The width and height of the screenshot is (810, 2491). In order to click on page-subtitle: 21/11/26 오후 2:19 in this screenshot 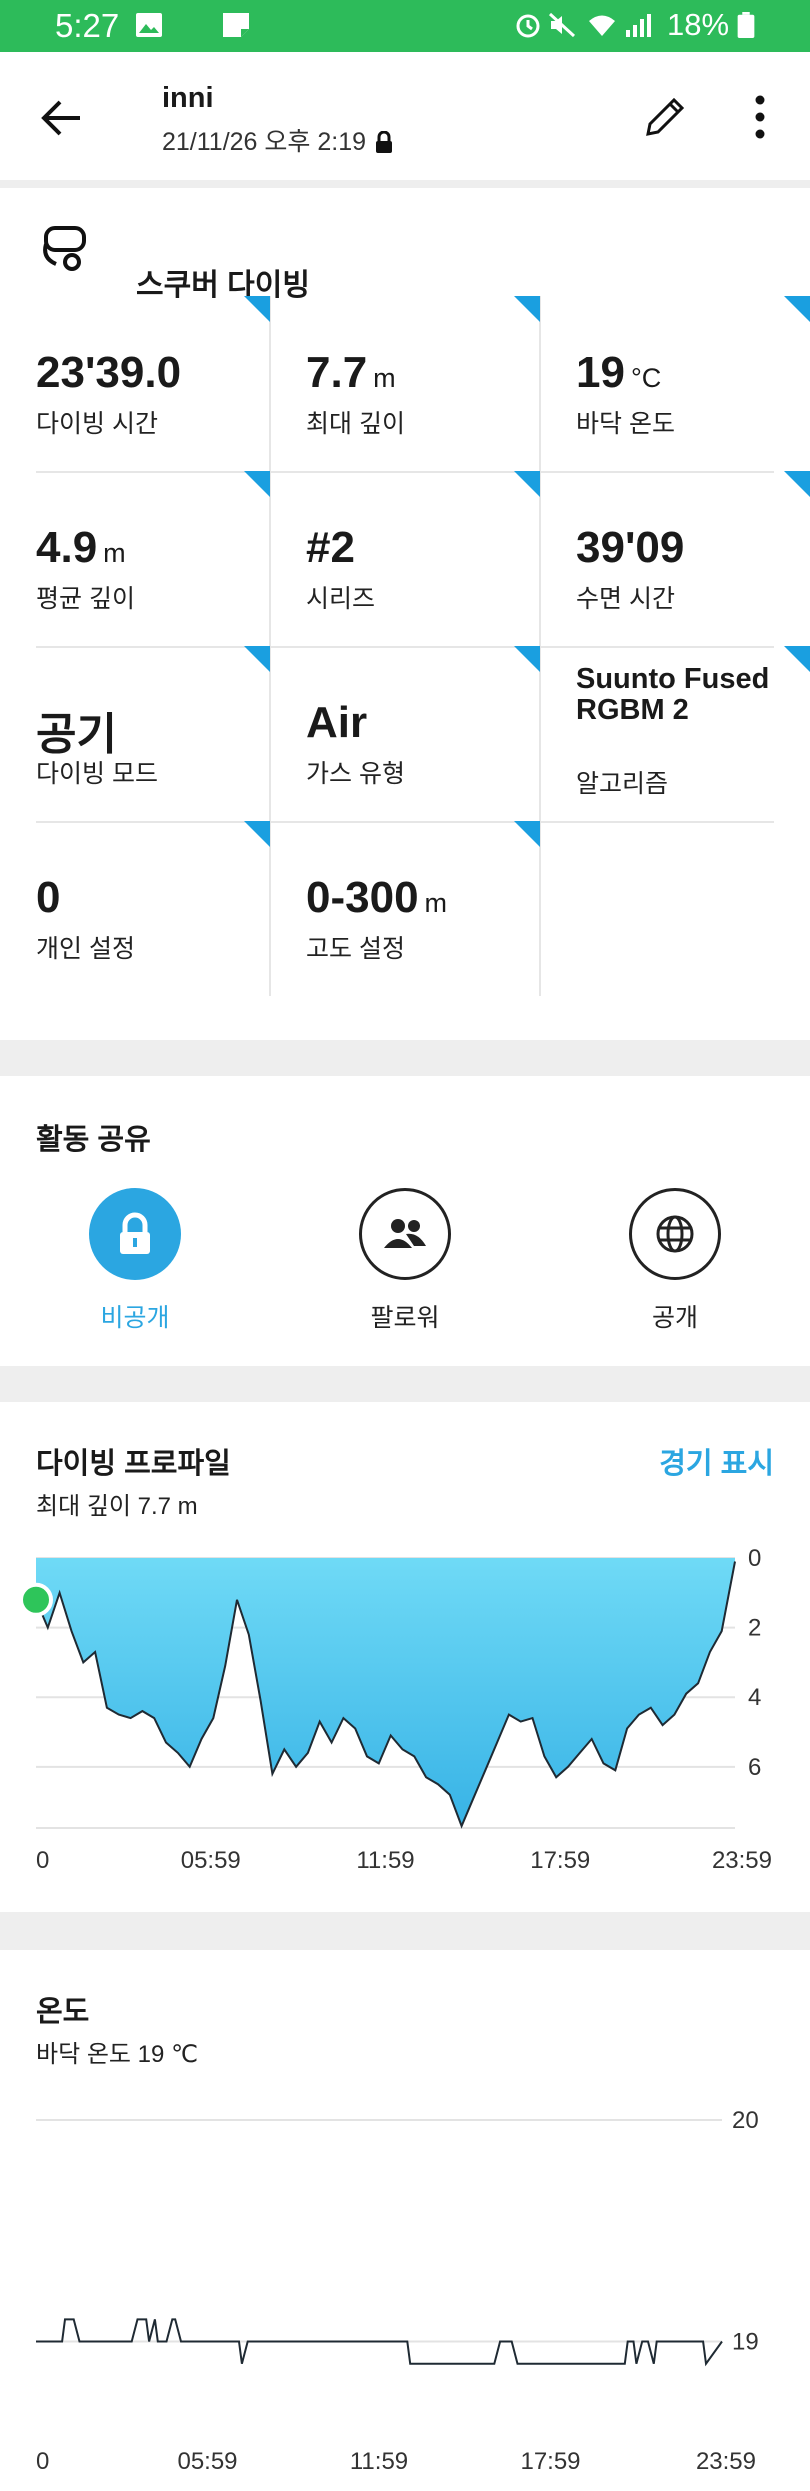, I will do `click(278, 140)`.